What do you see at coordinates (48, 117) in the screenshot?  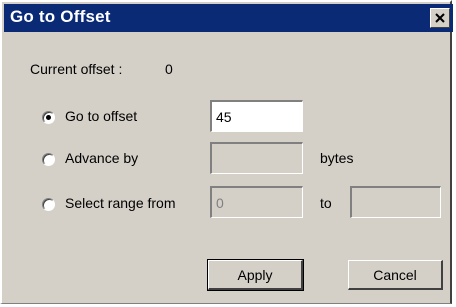 I see `goto-offset-radio` at bounding box center [48, 117].